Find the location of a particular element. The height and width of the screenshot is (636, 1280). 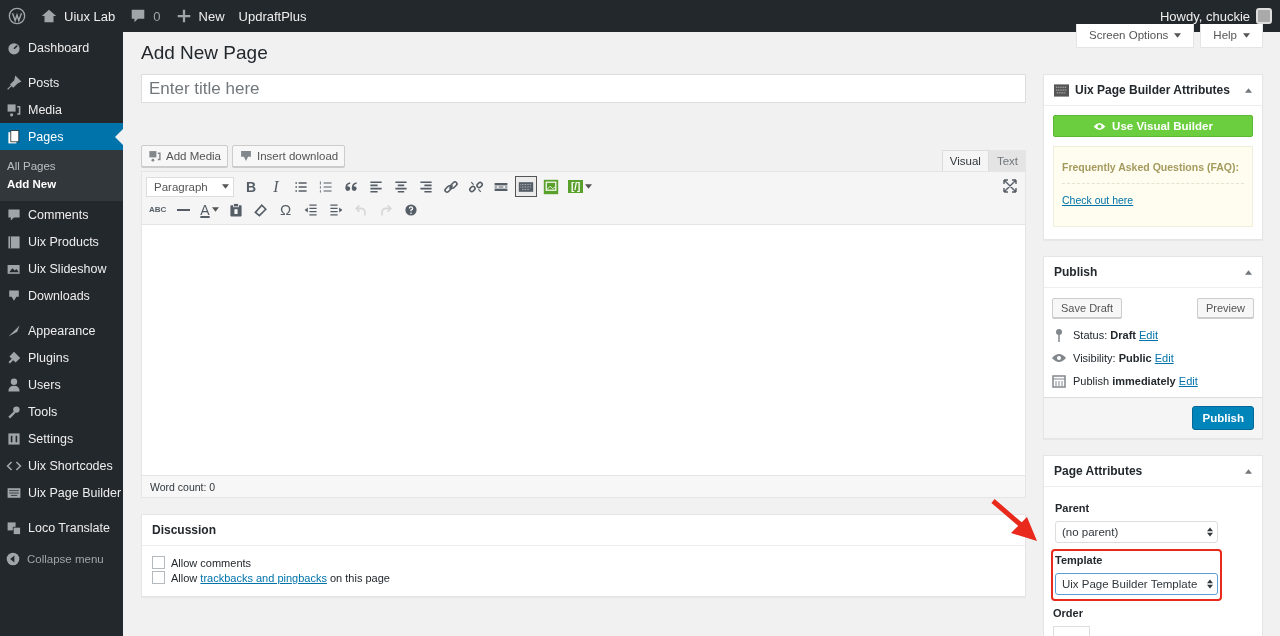

annotation-arrow is located at coordinates (1015, 521).